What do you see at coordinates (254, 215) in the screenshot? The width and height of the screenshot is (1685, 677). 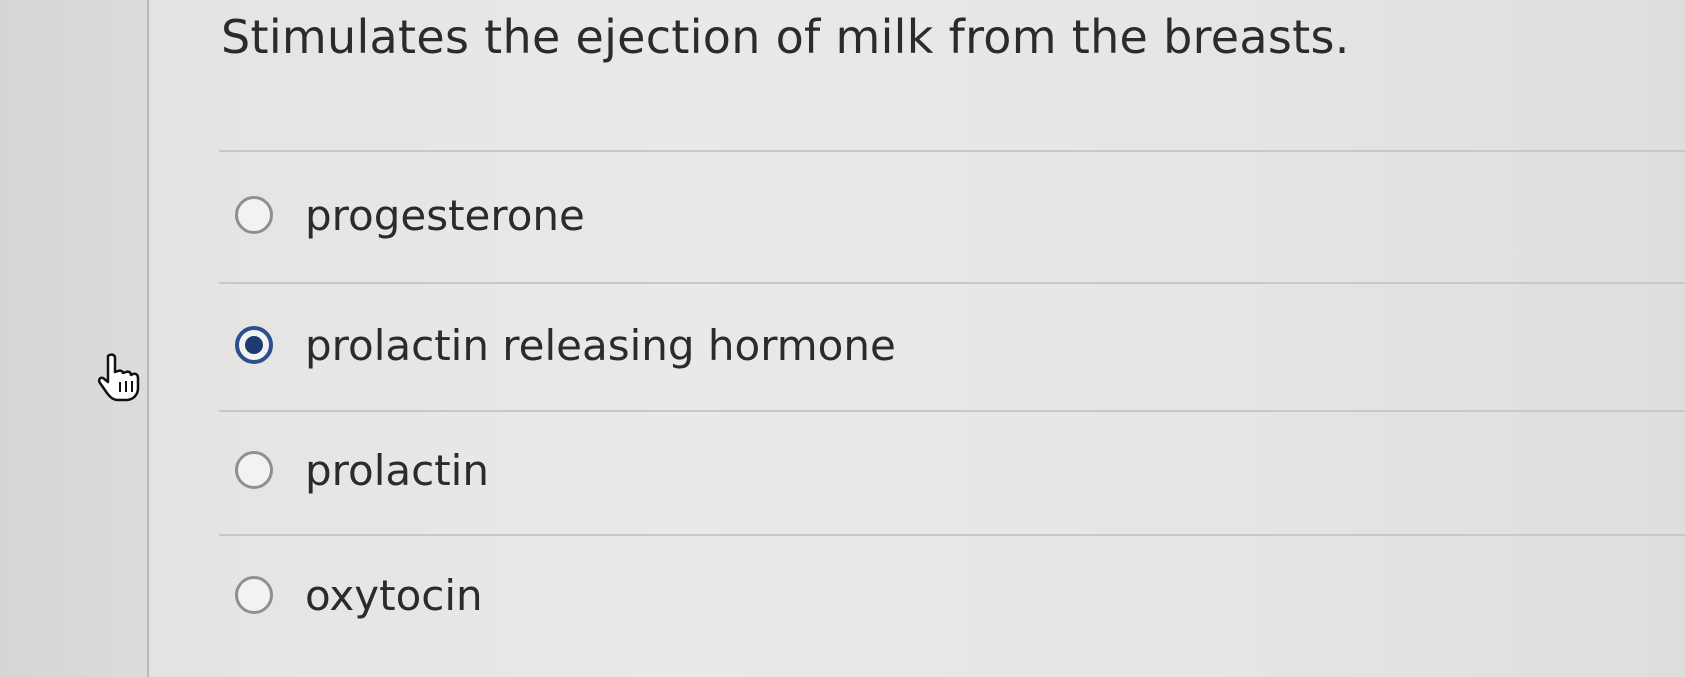 I see `radio-button-progesterone` at bounding box center [254, 215].